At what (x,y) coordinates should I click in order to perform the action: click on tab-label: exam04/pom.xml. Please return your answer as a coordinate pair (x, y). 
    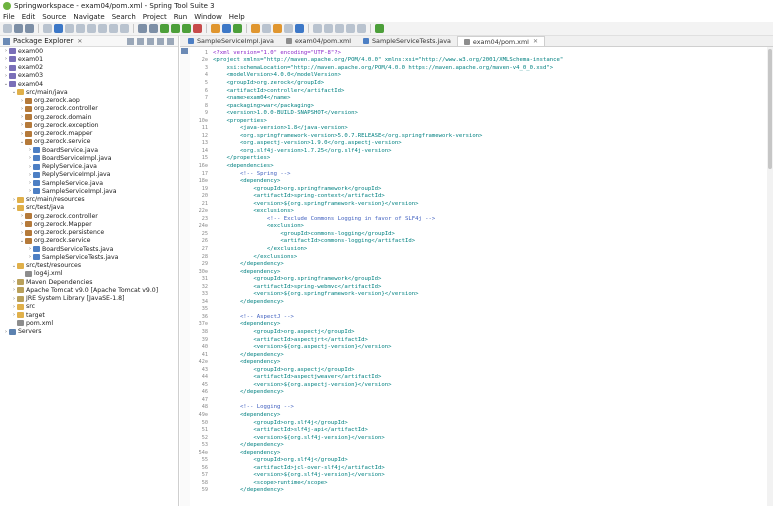
    Looking at the image, I should click on (322, 41).